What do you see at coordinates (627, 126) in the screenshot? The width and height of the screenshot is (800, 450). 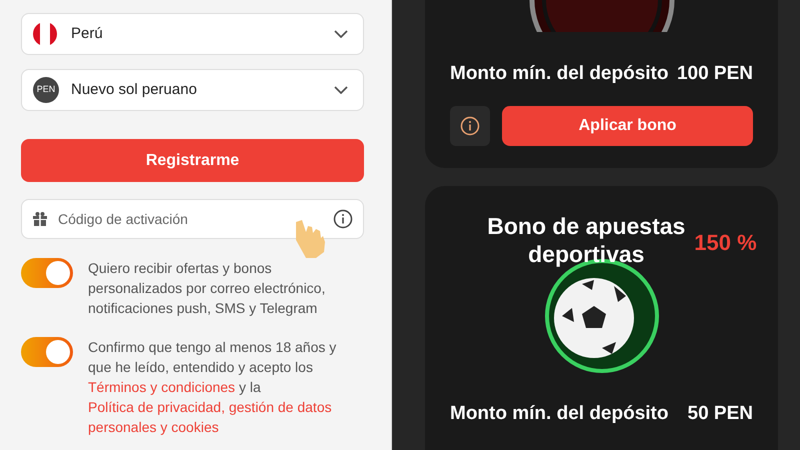 I see `apply-bonus-button: Aplicar bono` at bounding box center [627, 126].